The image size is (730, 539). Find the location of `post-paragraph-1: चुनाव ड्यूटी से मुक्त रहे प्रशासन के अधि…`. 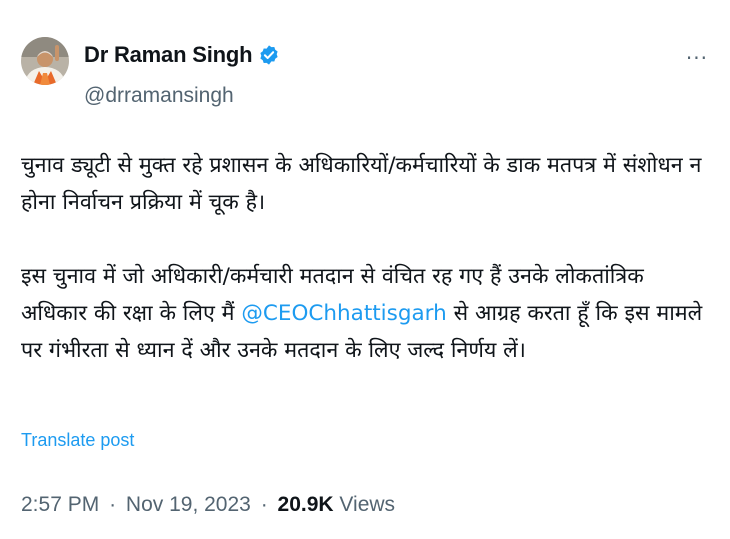

post-paragraph-1: चुनाव ड्यूटी से मुक्त रहे प्रशासन के अधि… is located at coordinates (361, 184).